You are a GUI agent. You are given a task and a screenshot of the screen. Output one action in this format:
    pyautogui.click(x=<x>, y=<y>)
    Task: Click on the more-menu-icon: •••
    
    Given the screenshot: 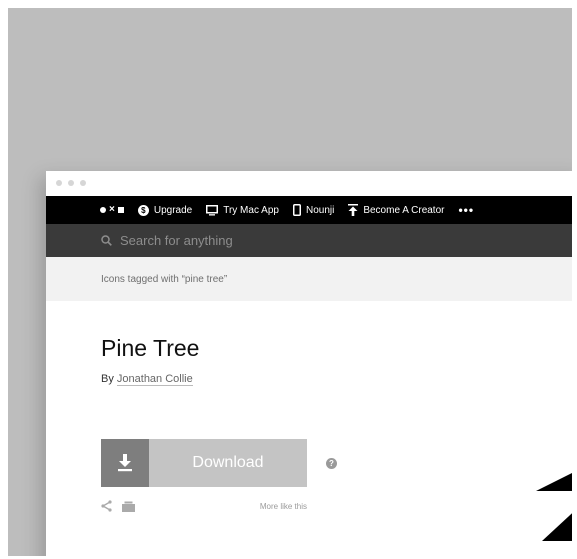 What is the action you would take?
    pyautogui.click(x=466, y=210)
    